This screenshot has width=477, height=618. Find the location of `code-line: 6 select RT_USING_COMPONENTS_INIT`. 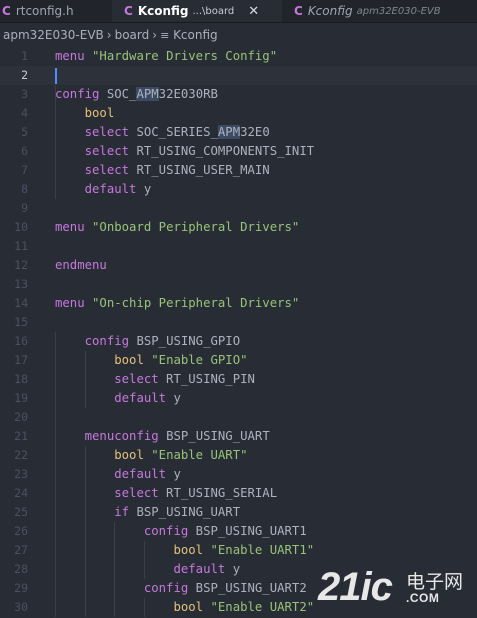

code-line: 6 select RT_USING_COMPONENTS_INIT is located at coordinates (238, 151).